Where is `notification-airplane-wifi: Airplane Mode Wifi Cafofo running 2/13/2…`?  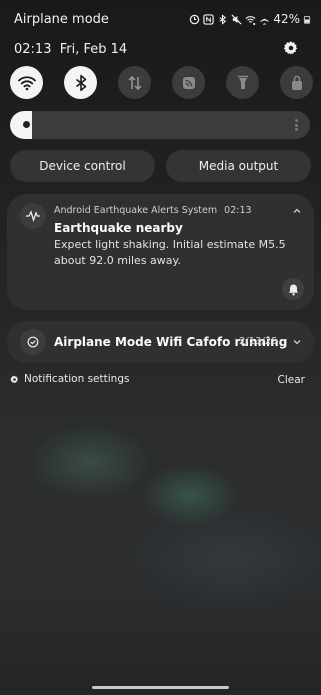
notification-airplane-wifi: Airplane Mode Wifi Cafofo running 2/13/2… is located at coordinates (160, 342).